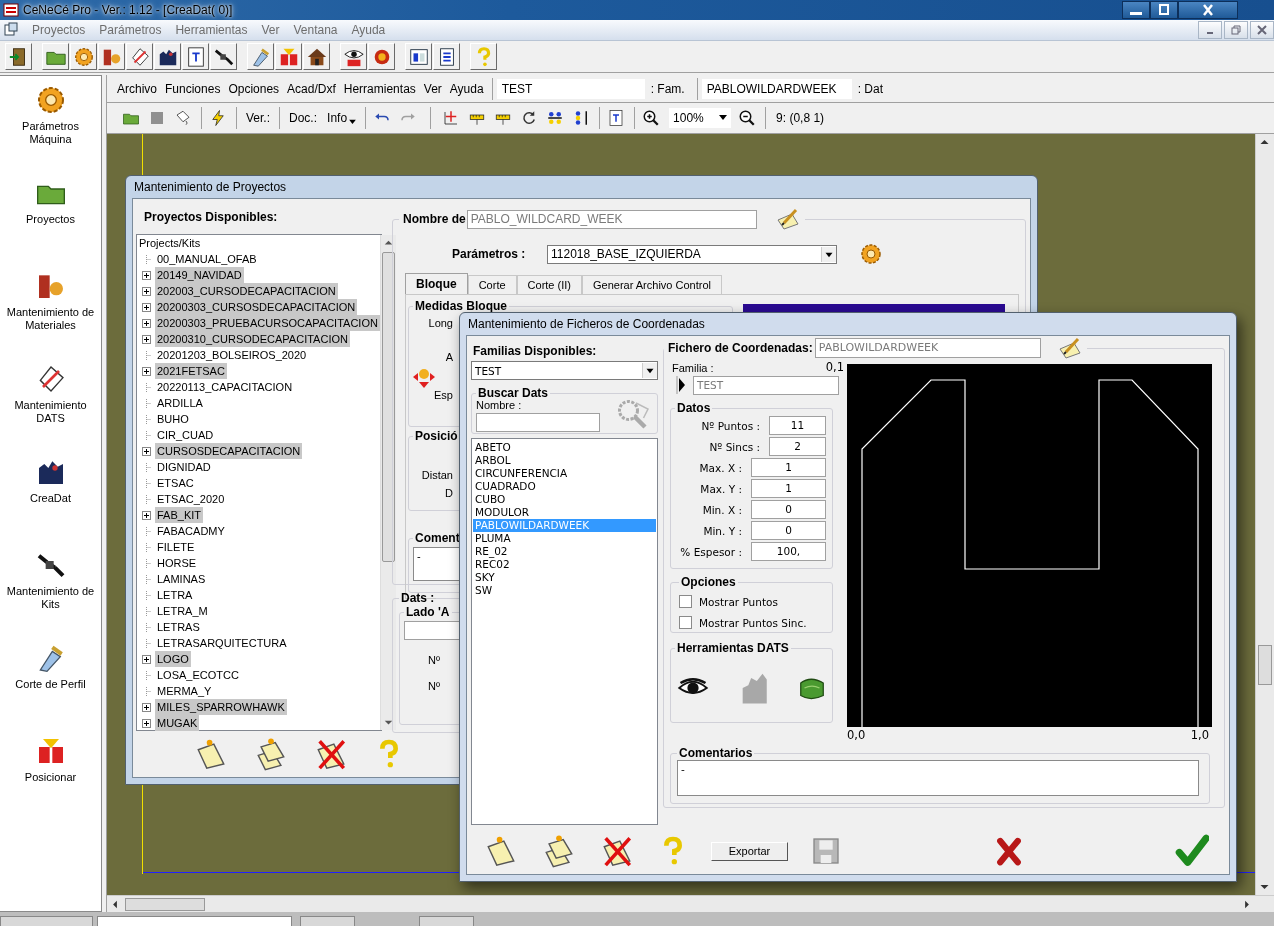  I want to click on comment-field: -, so click(938, 778).